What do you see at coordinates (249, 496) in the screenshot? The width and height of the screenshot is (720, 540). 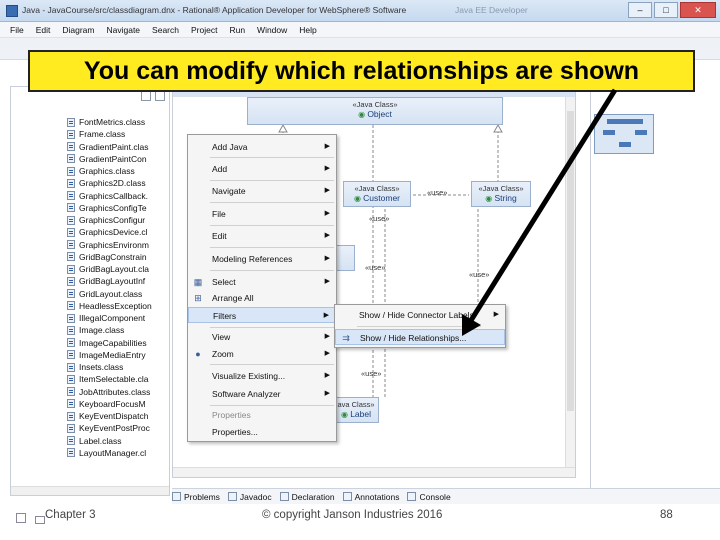 I see `tab-javadoc: Javadoc` at bounding box center [249, 496].